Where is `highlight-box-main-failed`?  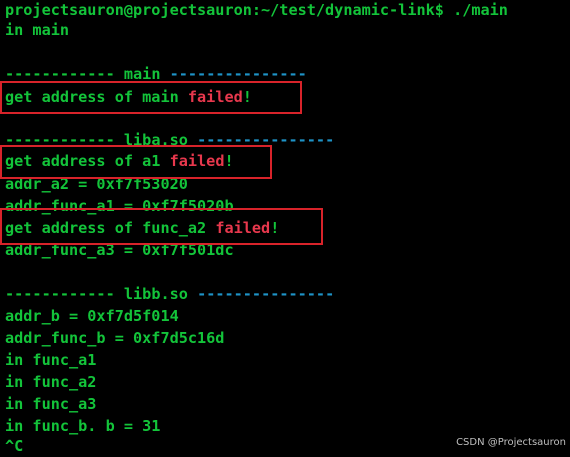
highlight-box-main-failed is located at coordinates (151, 97).